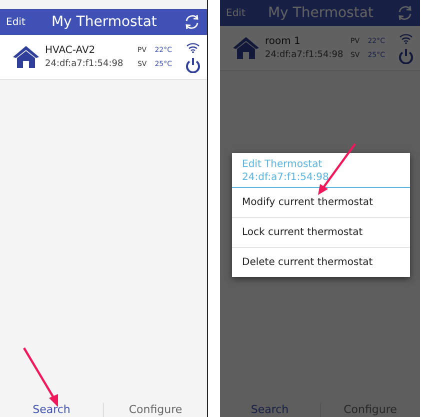  Describe the element at coordinates (16, 22) in the screenshot. I see `edit-button: Edit` at that location.